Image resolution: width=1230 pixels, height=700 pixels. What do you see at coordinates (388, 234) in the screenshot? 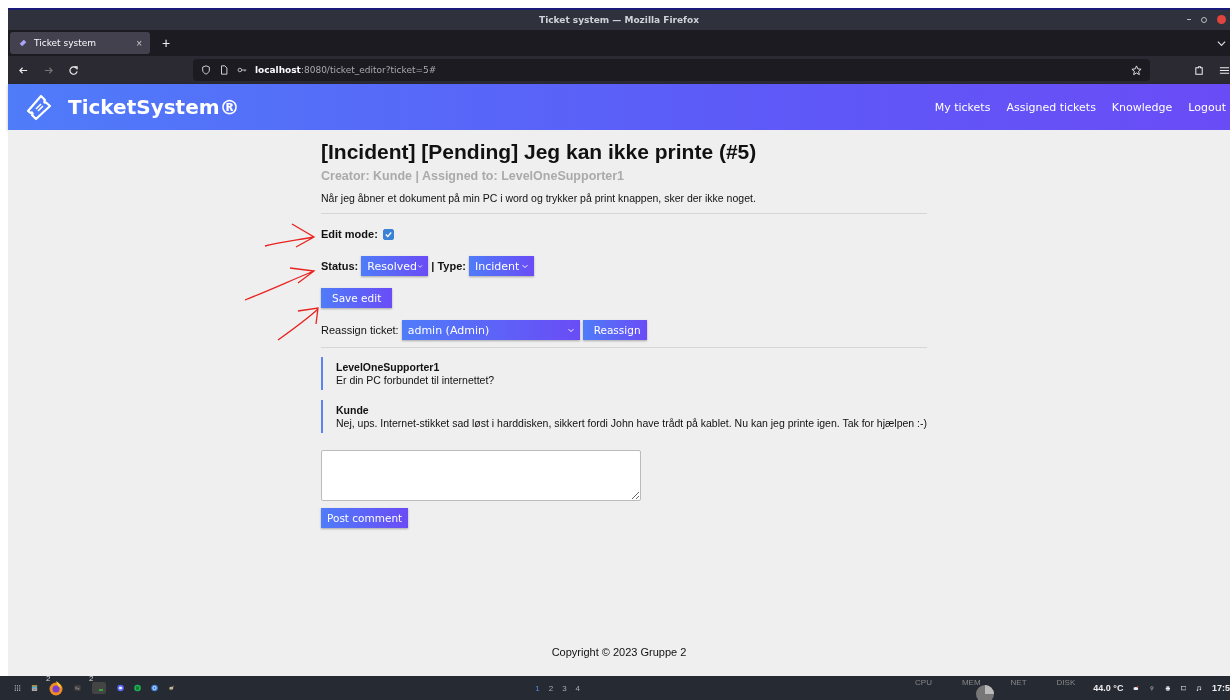
I see `edit-mode-checkbox` at bounding box center [388, 234].